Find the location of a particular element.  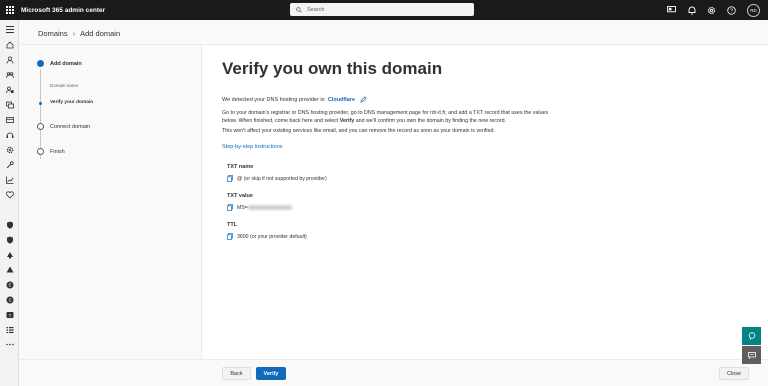

step-verify-marker is located at coordinates (40, 103).